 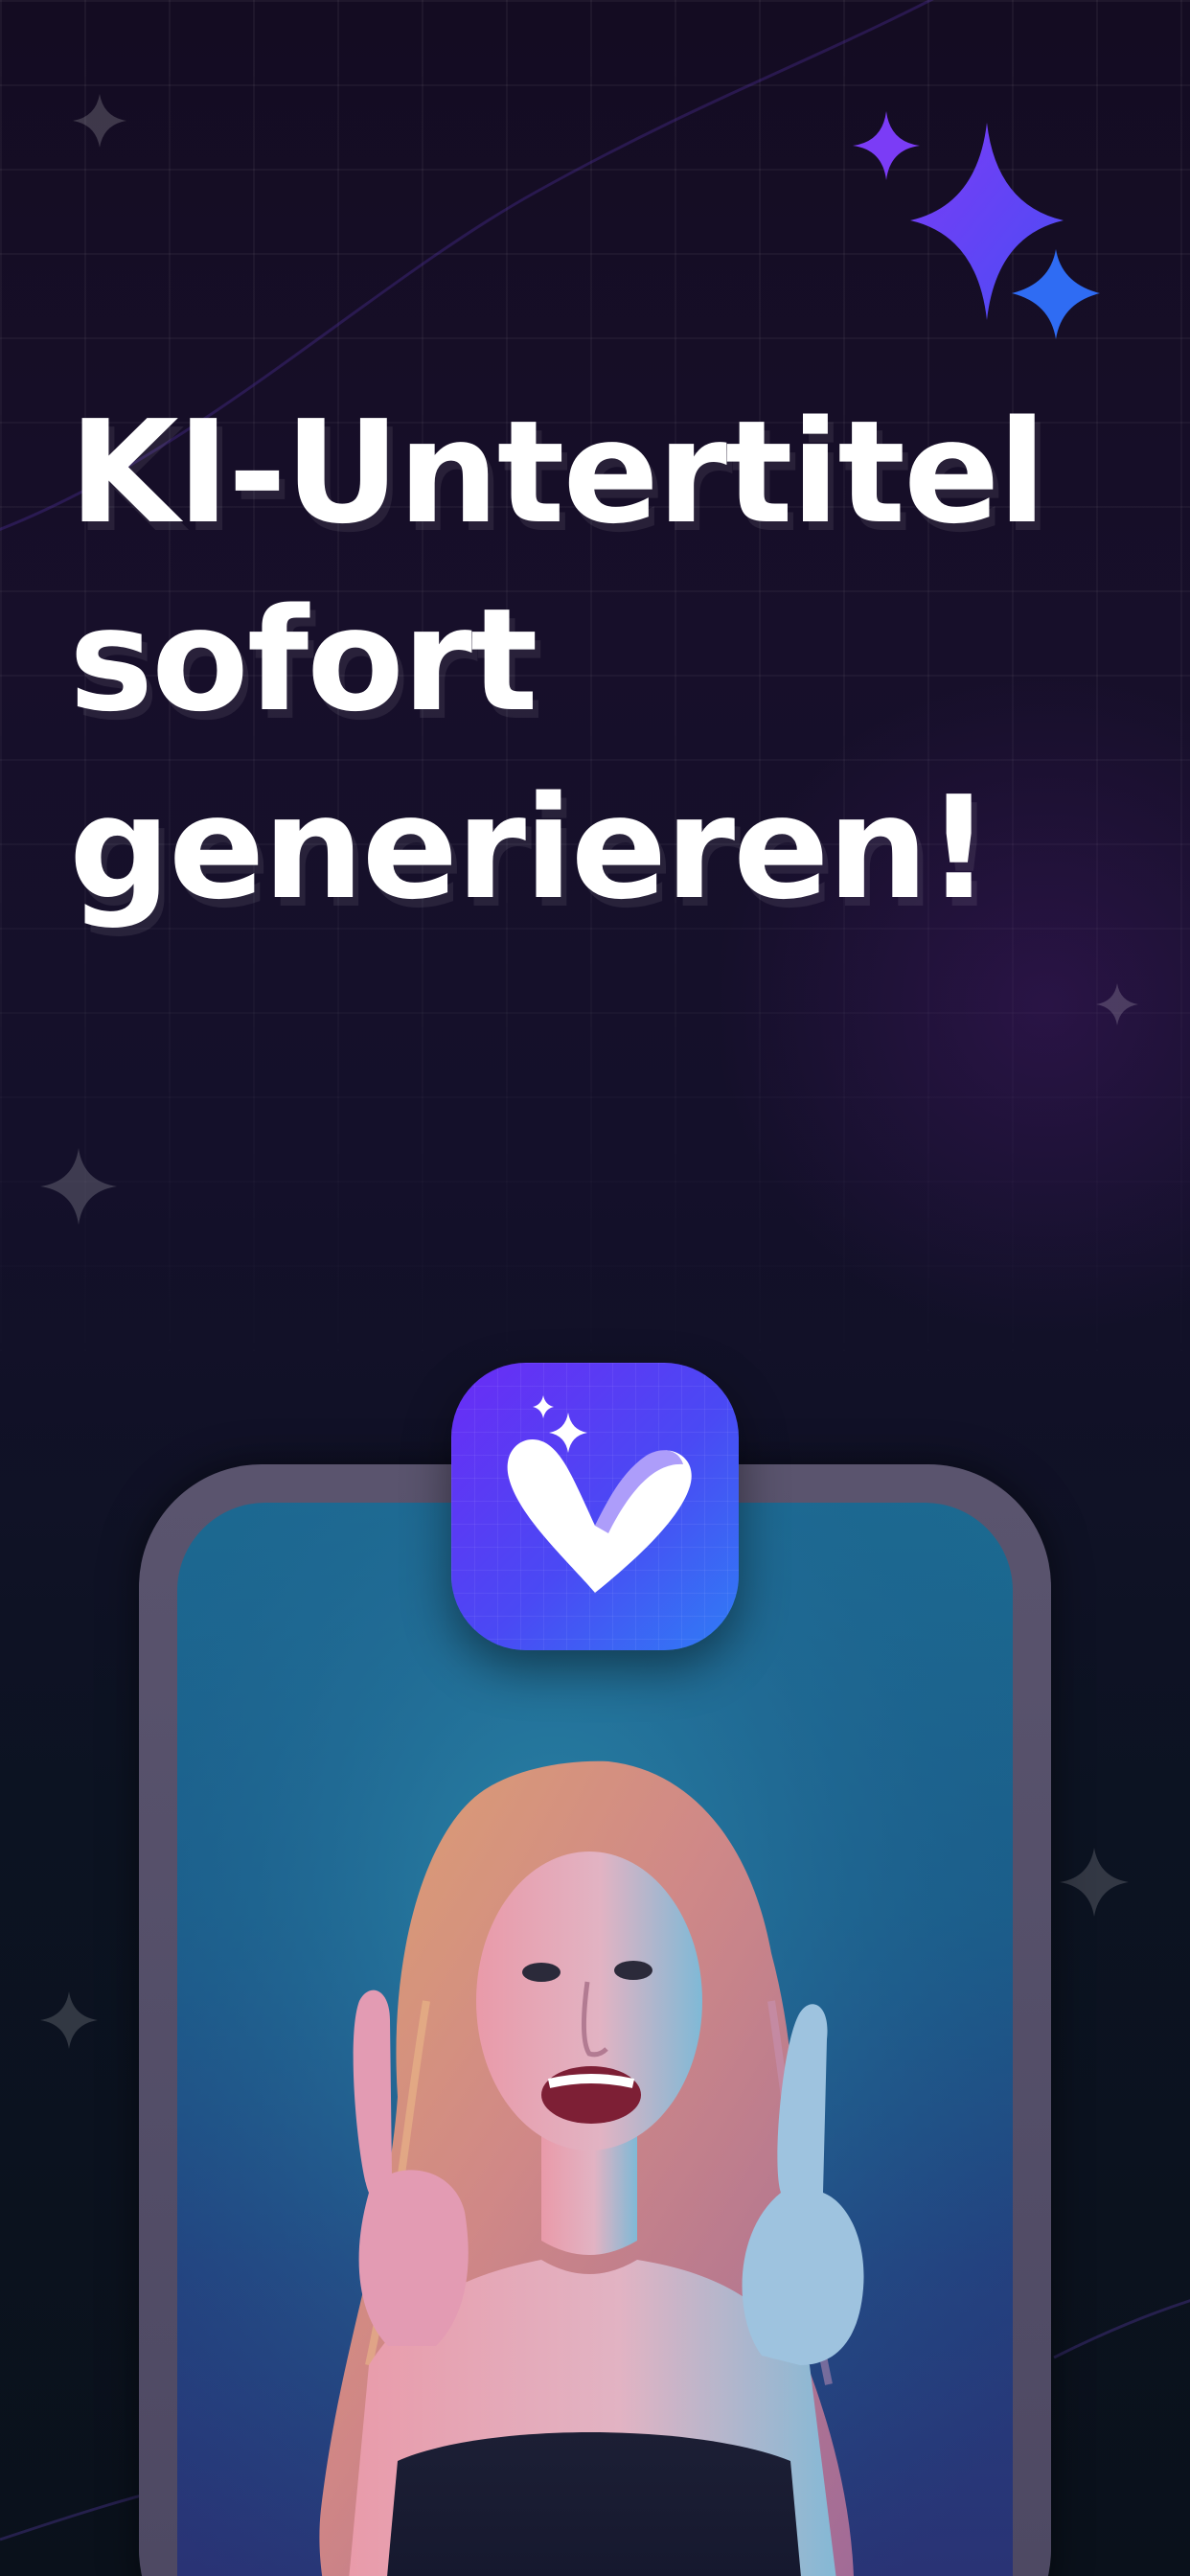 I want to click on heart-v-sparkle-icon, so click(x=600, y=1494).